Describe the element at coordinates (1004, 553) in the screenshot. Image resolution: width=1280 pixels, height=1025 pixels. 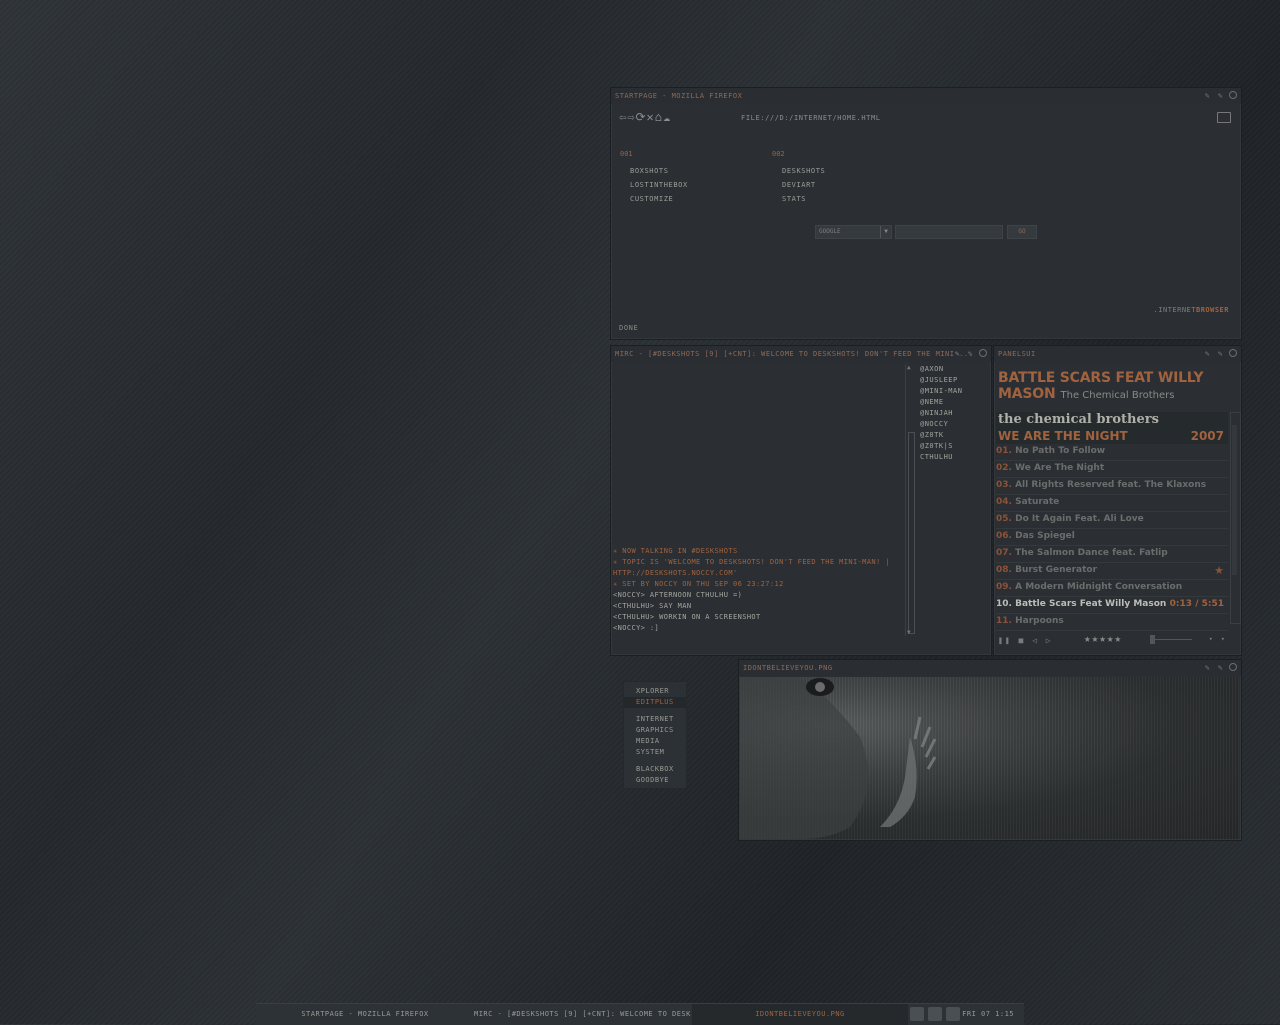
I see `track-number: 07.` at that location.